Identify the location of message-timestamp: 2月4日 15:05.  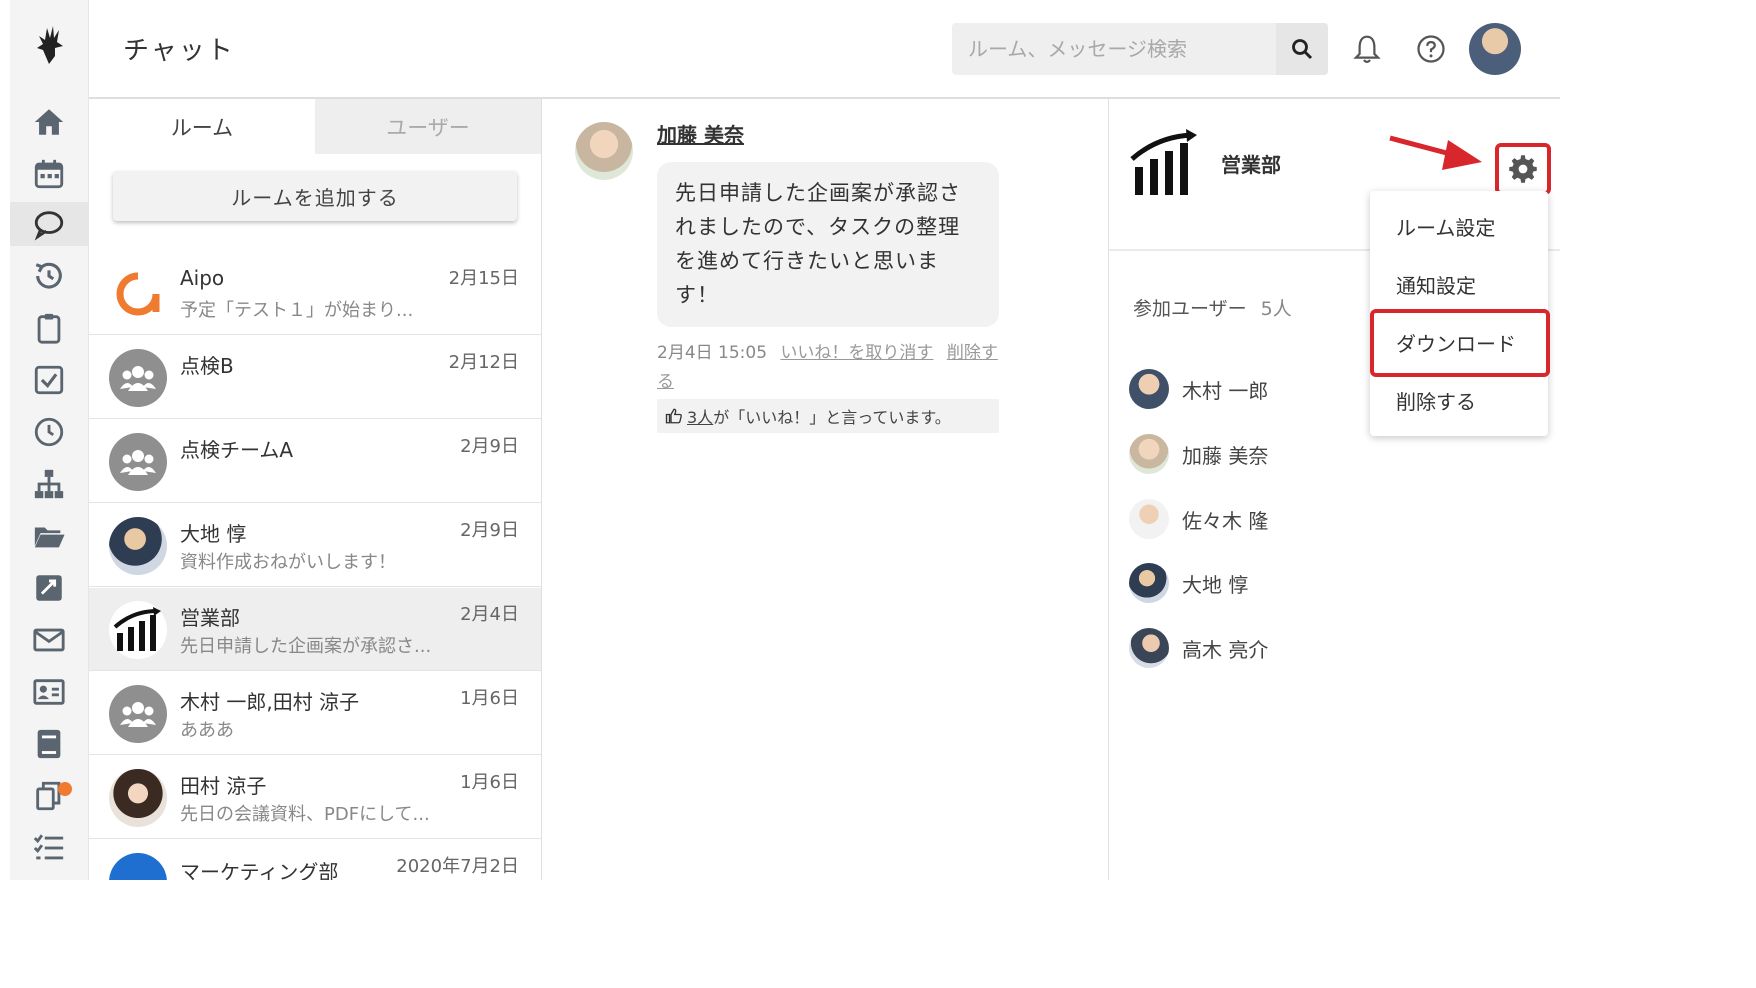
(712, 353).